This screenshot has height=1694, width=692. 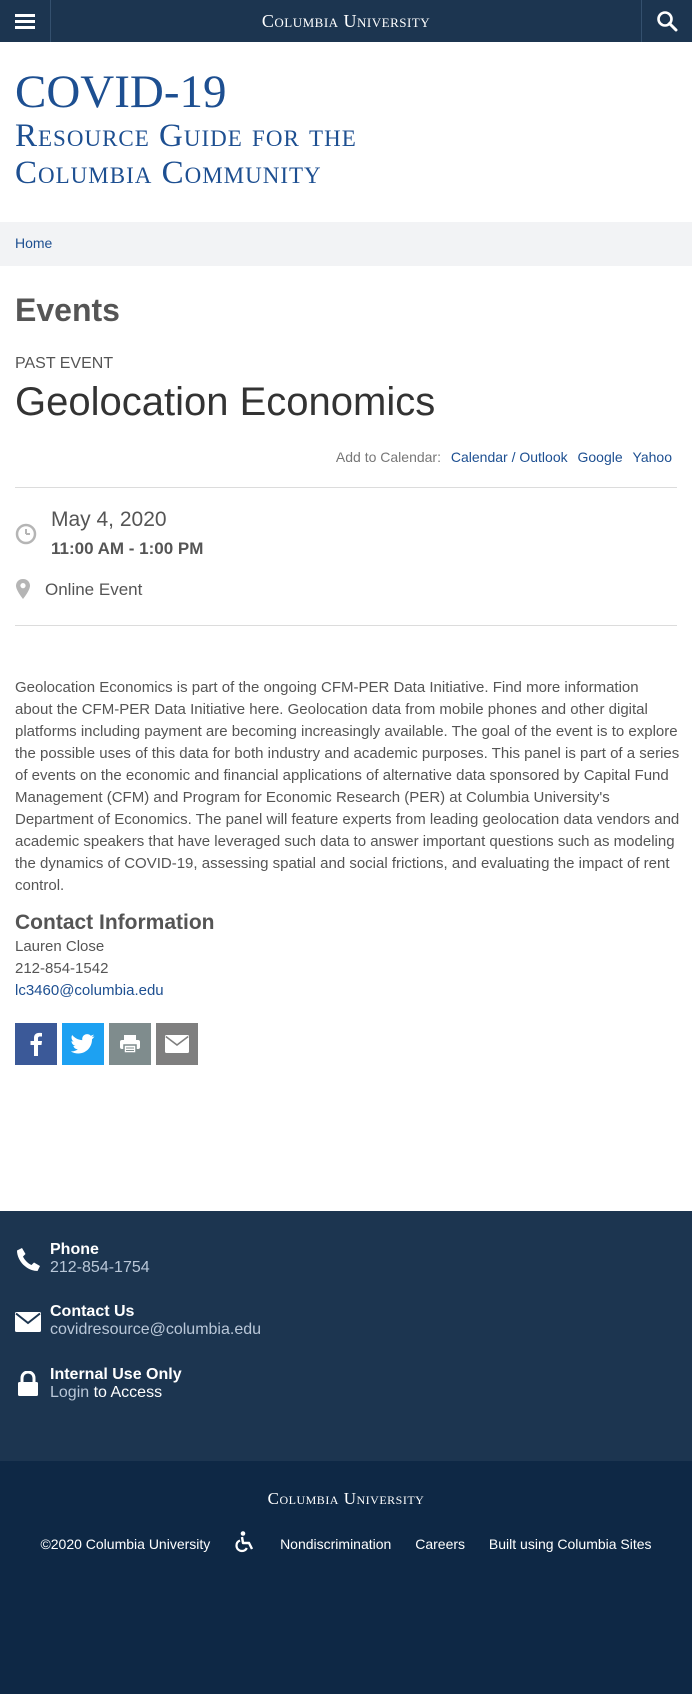 I want to click on facebook-icon, so click(x=36, y=1044).